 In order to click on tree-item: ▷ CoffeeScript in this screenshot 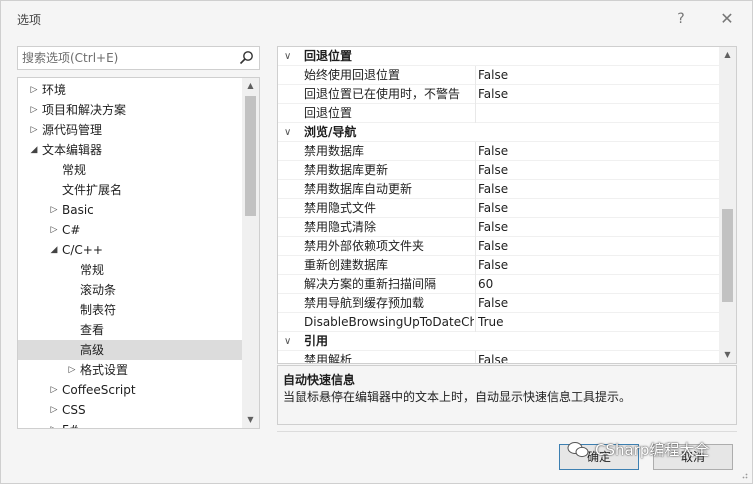, I will do `click(130, 390)`.